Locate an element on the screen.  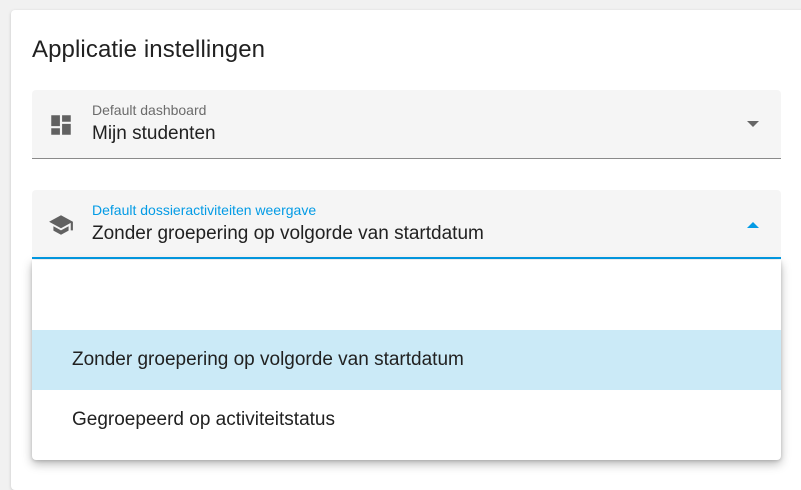
chevron-down-icon is located at coordinates (753, 124).